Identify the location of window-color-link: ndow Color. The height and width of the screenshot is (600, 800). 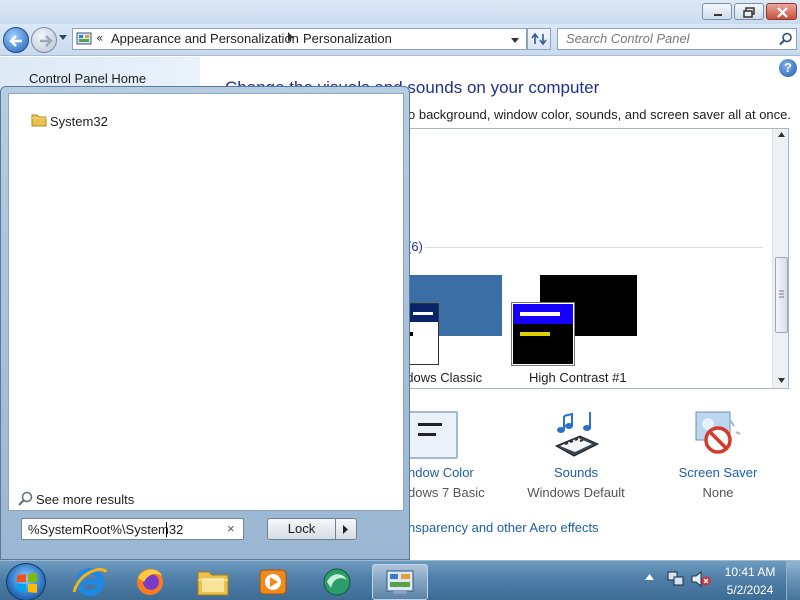
(441, 472).